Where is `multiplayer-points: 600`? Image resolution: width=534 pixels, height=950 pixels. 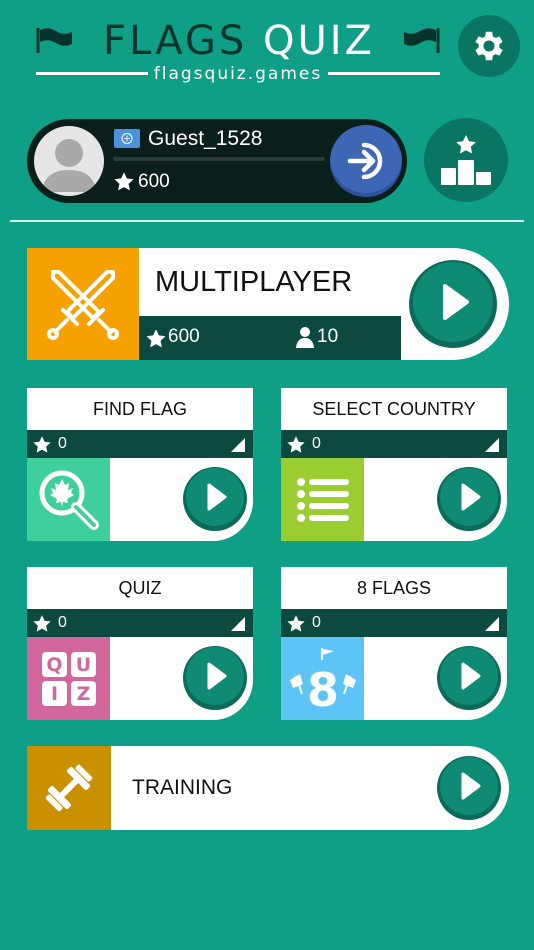 multiplayer-points: 600 is located at coordinates (184, 336).